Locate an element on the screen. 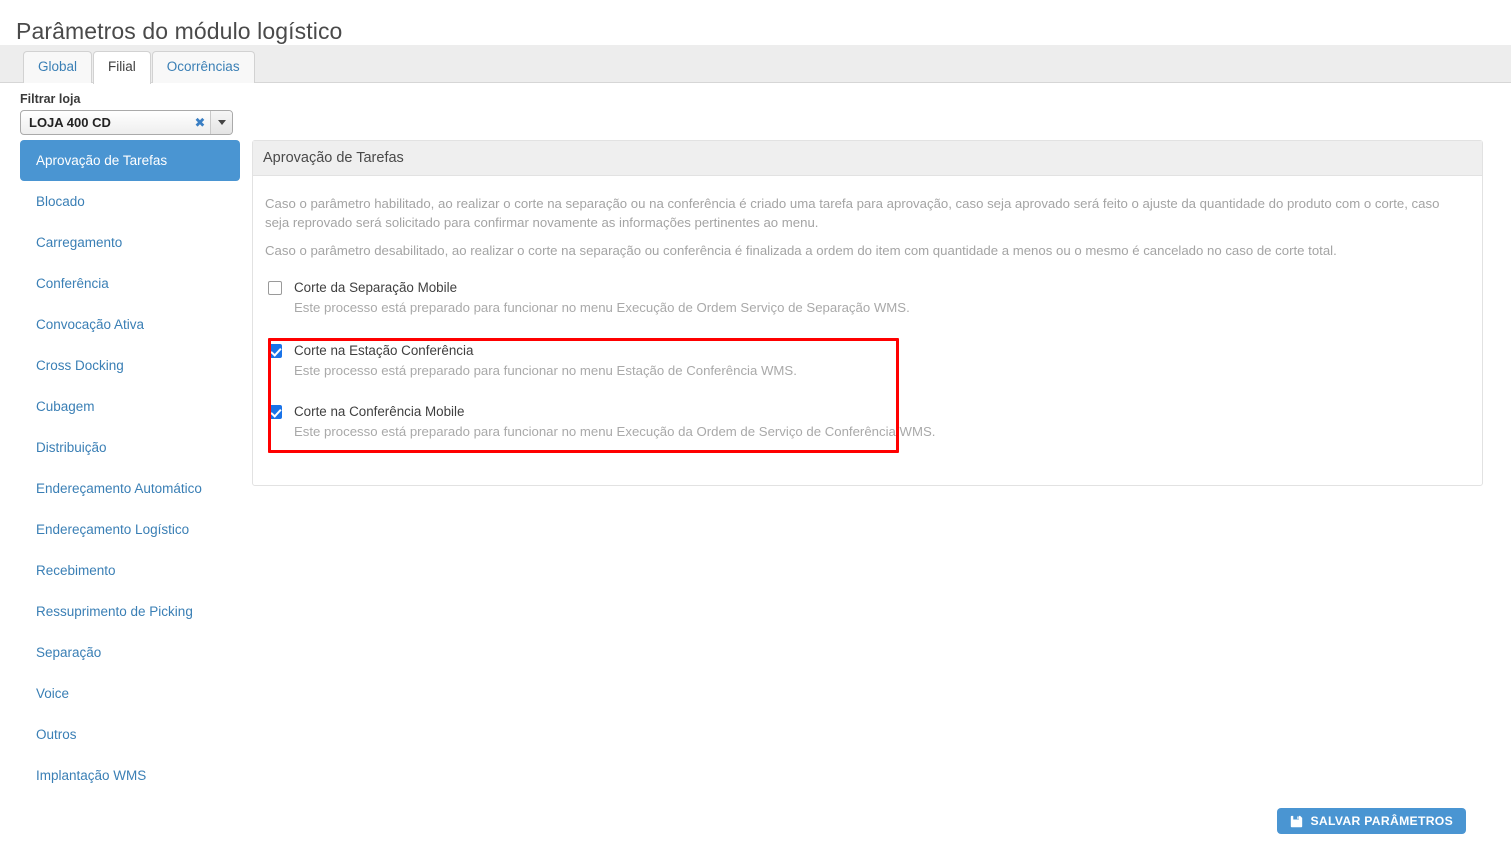  option-label: Corte na Conferência Mobile is located at coordinates (379, 411).